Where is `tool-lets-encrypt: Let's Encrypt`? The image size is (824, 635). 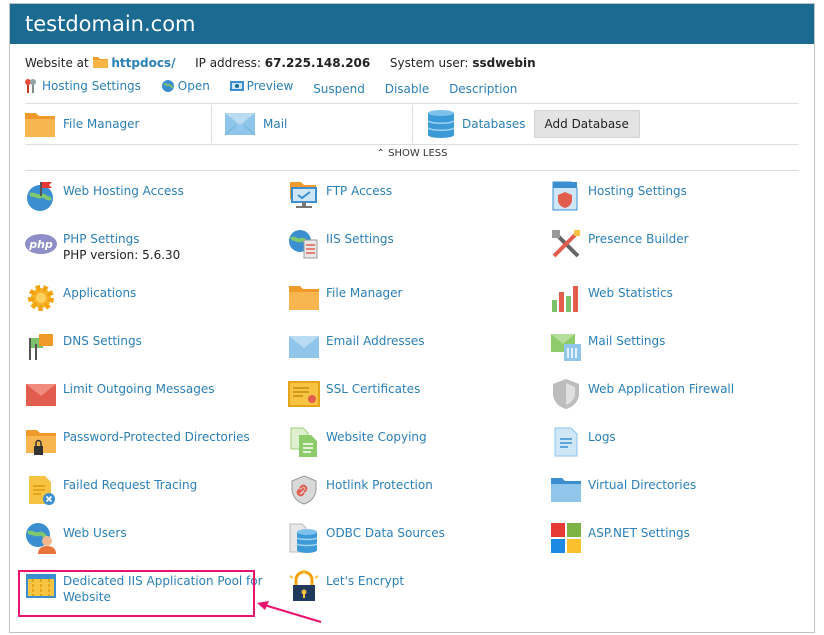 tool-lets-encrypt: Let's Encrypt is located at coordinates (413, 590).